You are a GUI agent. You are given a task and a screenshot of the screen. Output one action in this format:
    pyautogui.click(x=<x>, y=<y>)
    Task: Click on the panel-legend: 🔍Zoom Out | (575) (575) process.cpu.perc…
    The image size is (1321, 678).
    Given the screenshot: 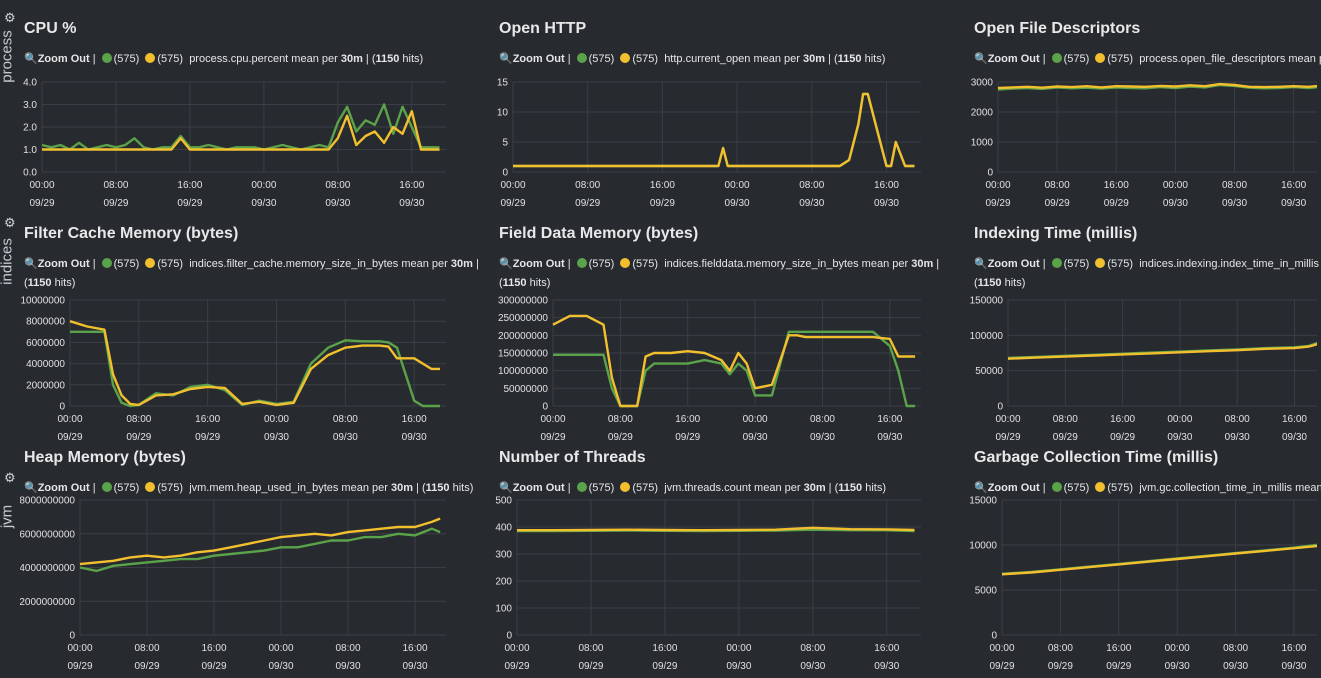 What is the action you would take?
    pyautogui.click(x=224, y=59)
    